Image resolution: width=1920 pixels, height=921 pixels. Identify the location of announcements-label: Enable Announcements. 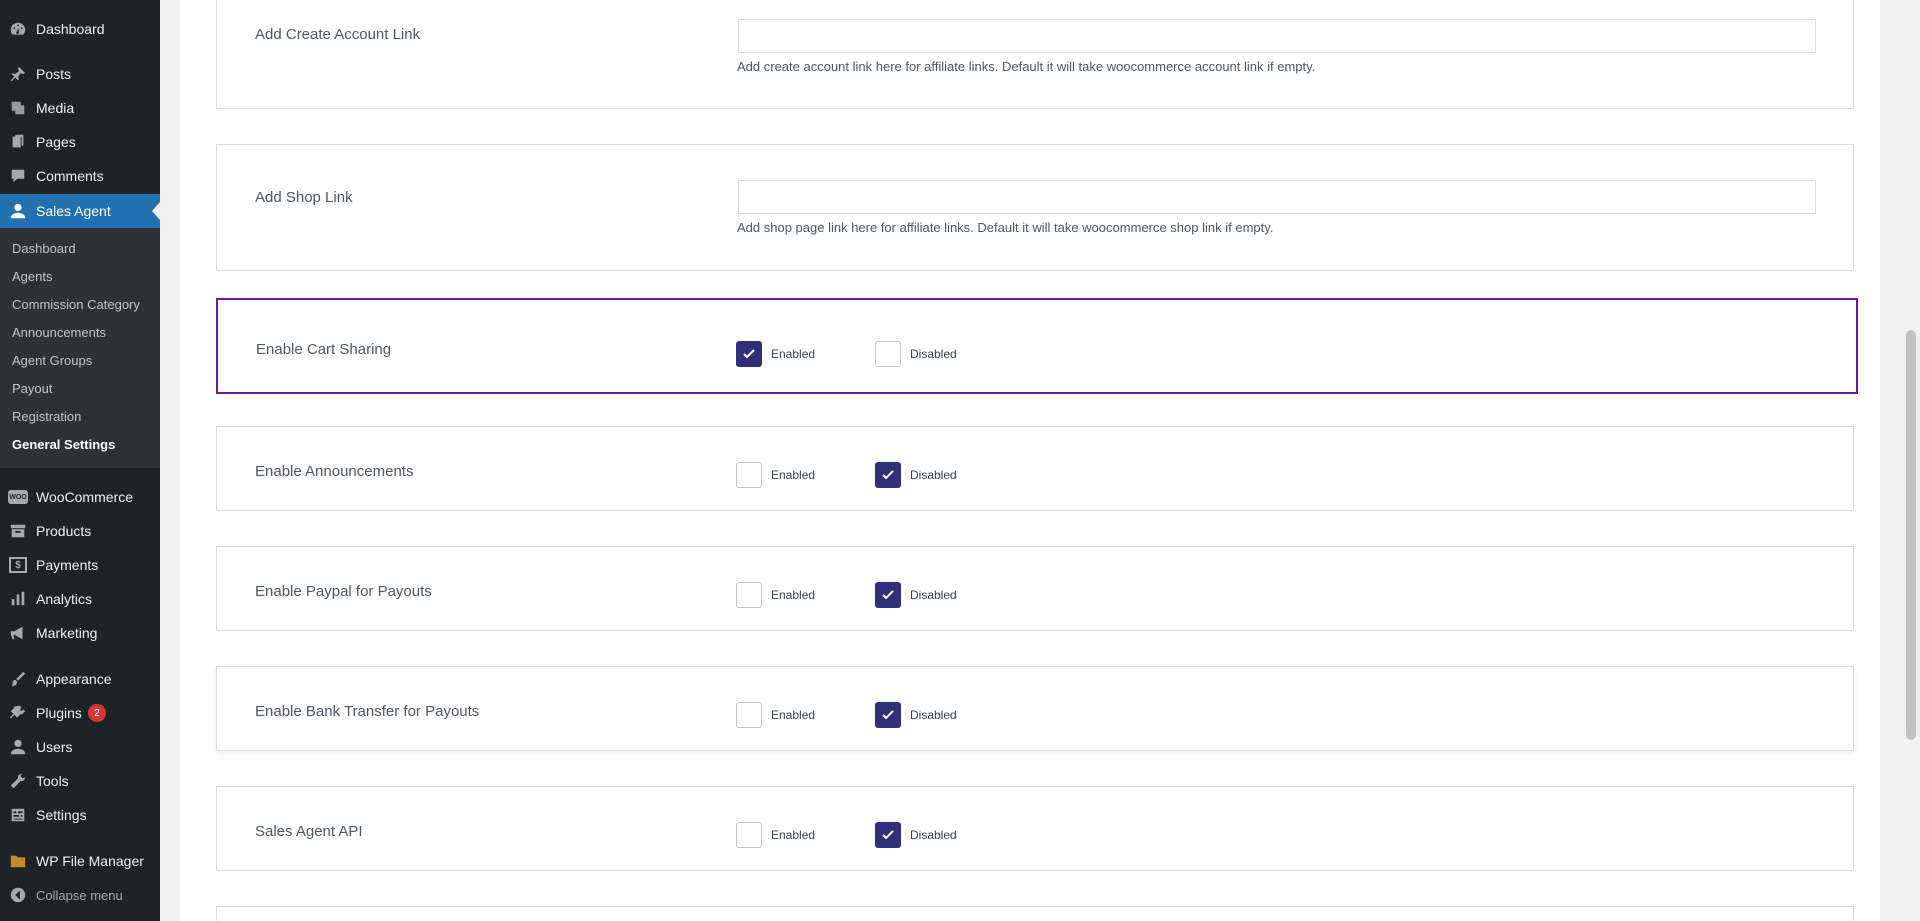
(334, 471).